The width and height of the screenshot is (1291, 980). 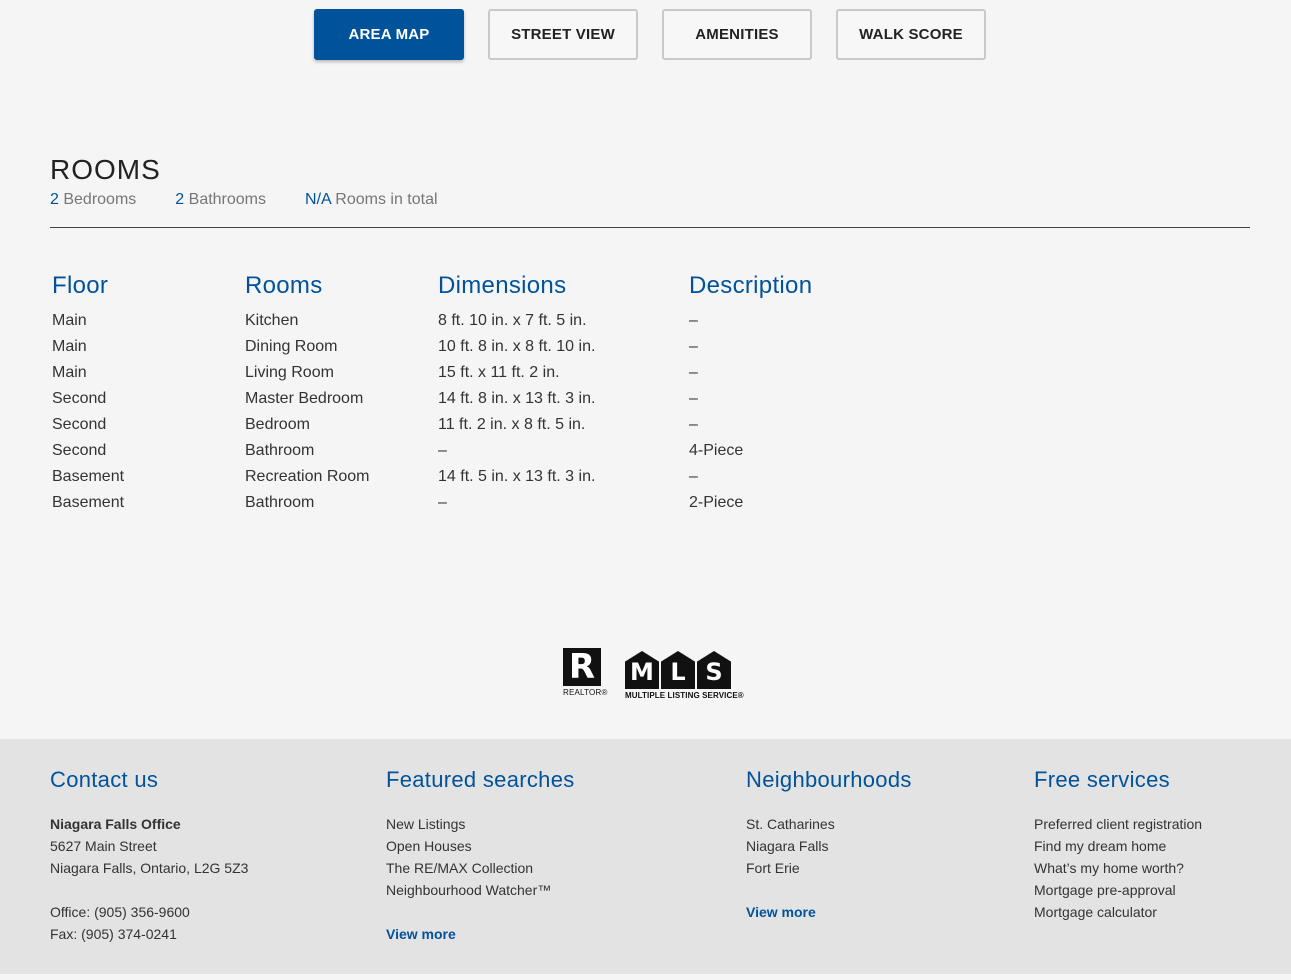 What do you see at coordinates (1118, 912) in the screenshot?
I see `link-mortgage-calculator: Mortgage calculator` at bounding box center [1118, 912].